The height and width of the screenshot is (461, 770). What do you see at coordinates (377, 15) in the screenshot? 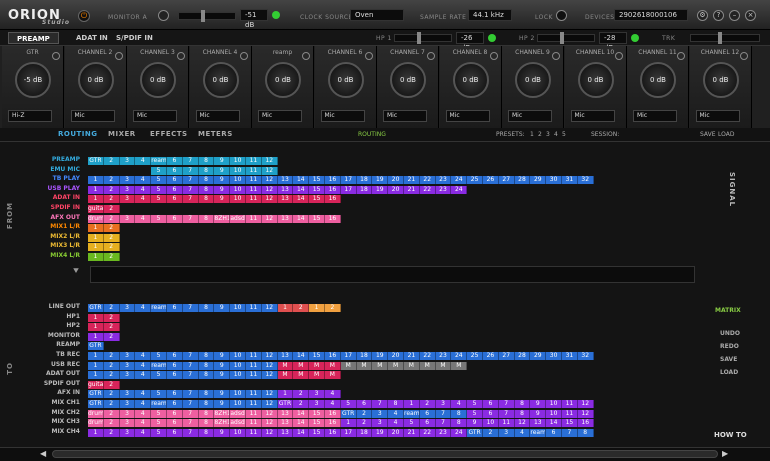
I see `clock-select: Oven` at bounding box center [377, 15].